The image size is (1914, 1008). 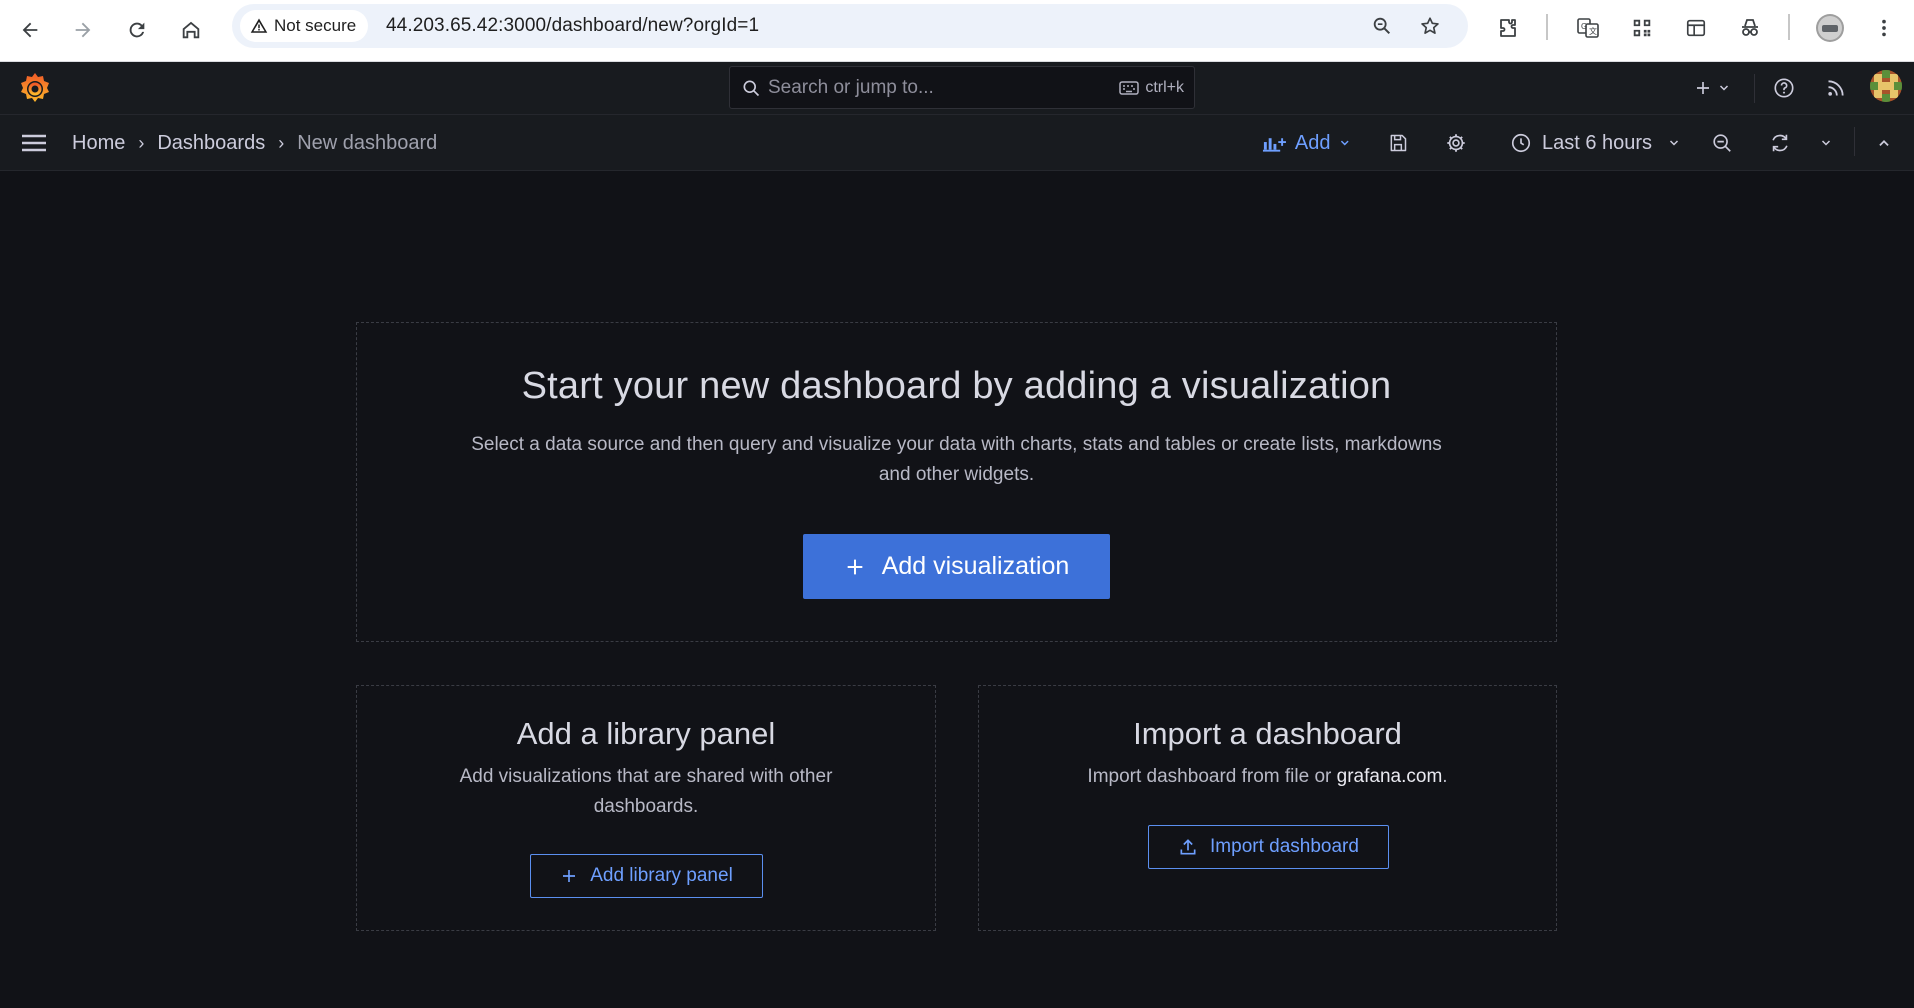 I want to click on refresh-icon, so click(x=1780, y=143).